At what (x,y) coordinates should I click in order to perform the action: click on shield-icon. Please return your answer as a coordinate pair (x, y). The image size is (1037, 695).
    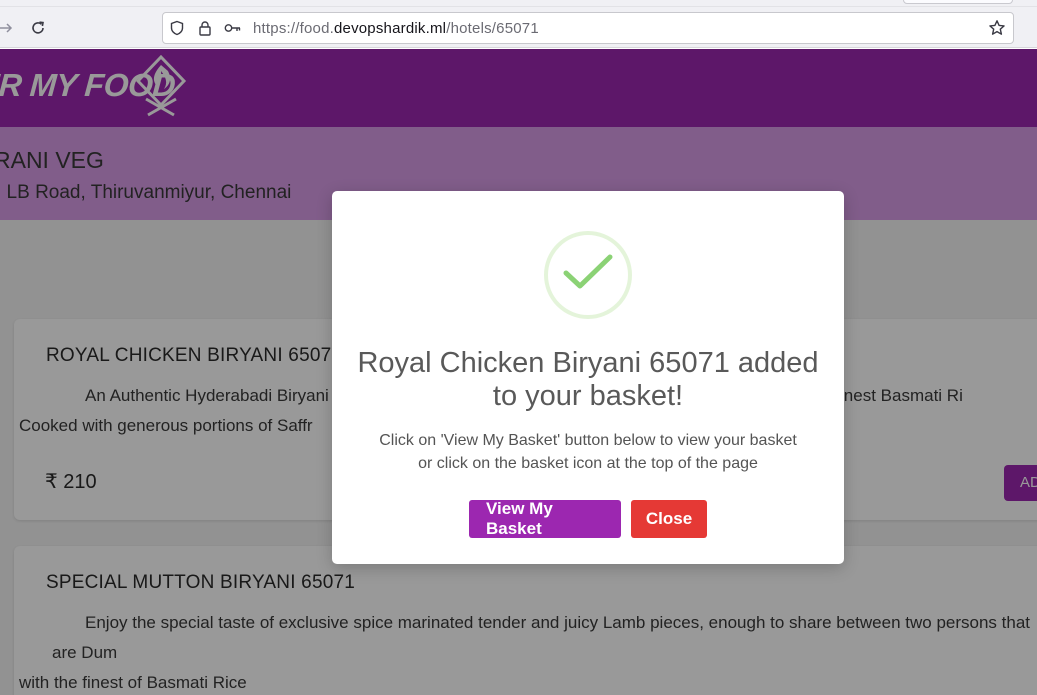
    Looking at the image, I should click on (177, 28).